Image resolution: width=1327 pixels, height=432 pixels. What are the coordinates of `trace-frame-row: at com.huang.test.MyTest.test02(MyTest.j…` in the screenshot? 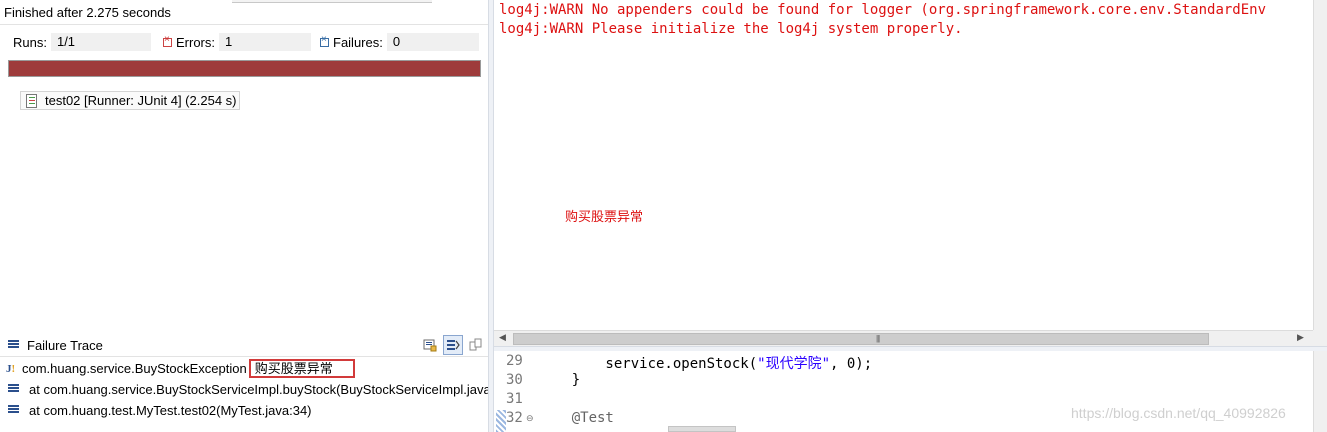 It's located at (160, 410).